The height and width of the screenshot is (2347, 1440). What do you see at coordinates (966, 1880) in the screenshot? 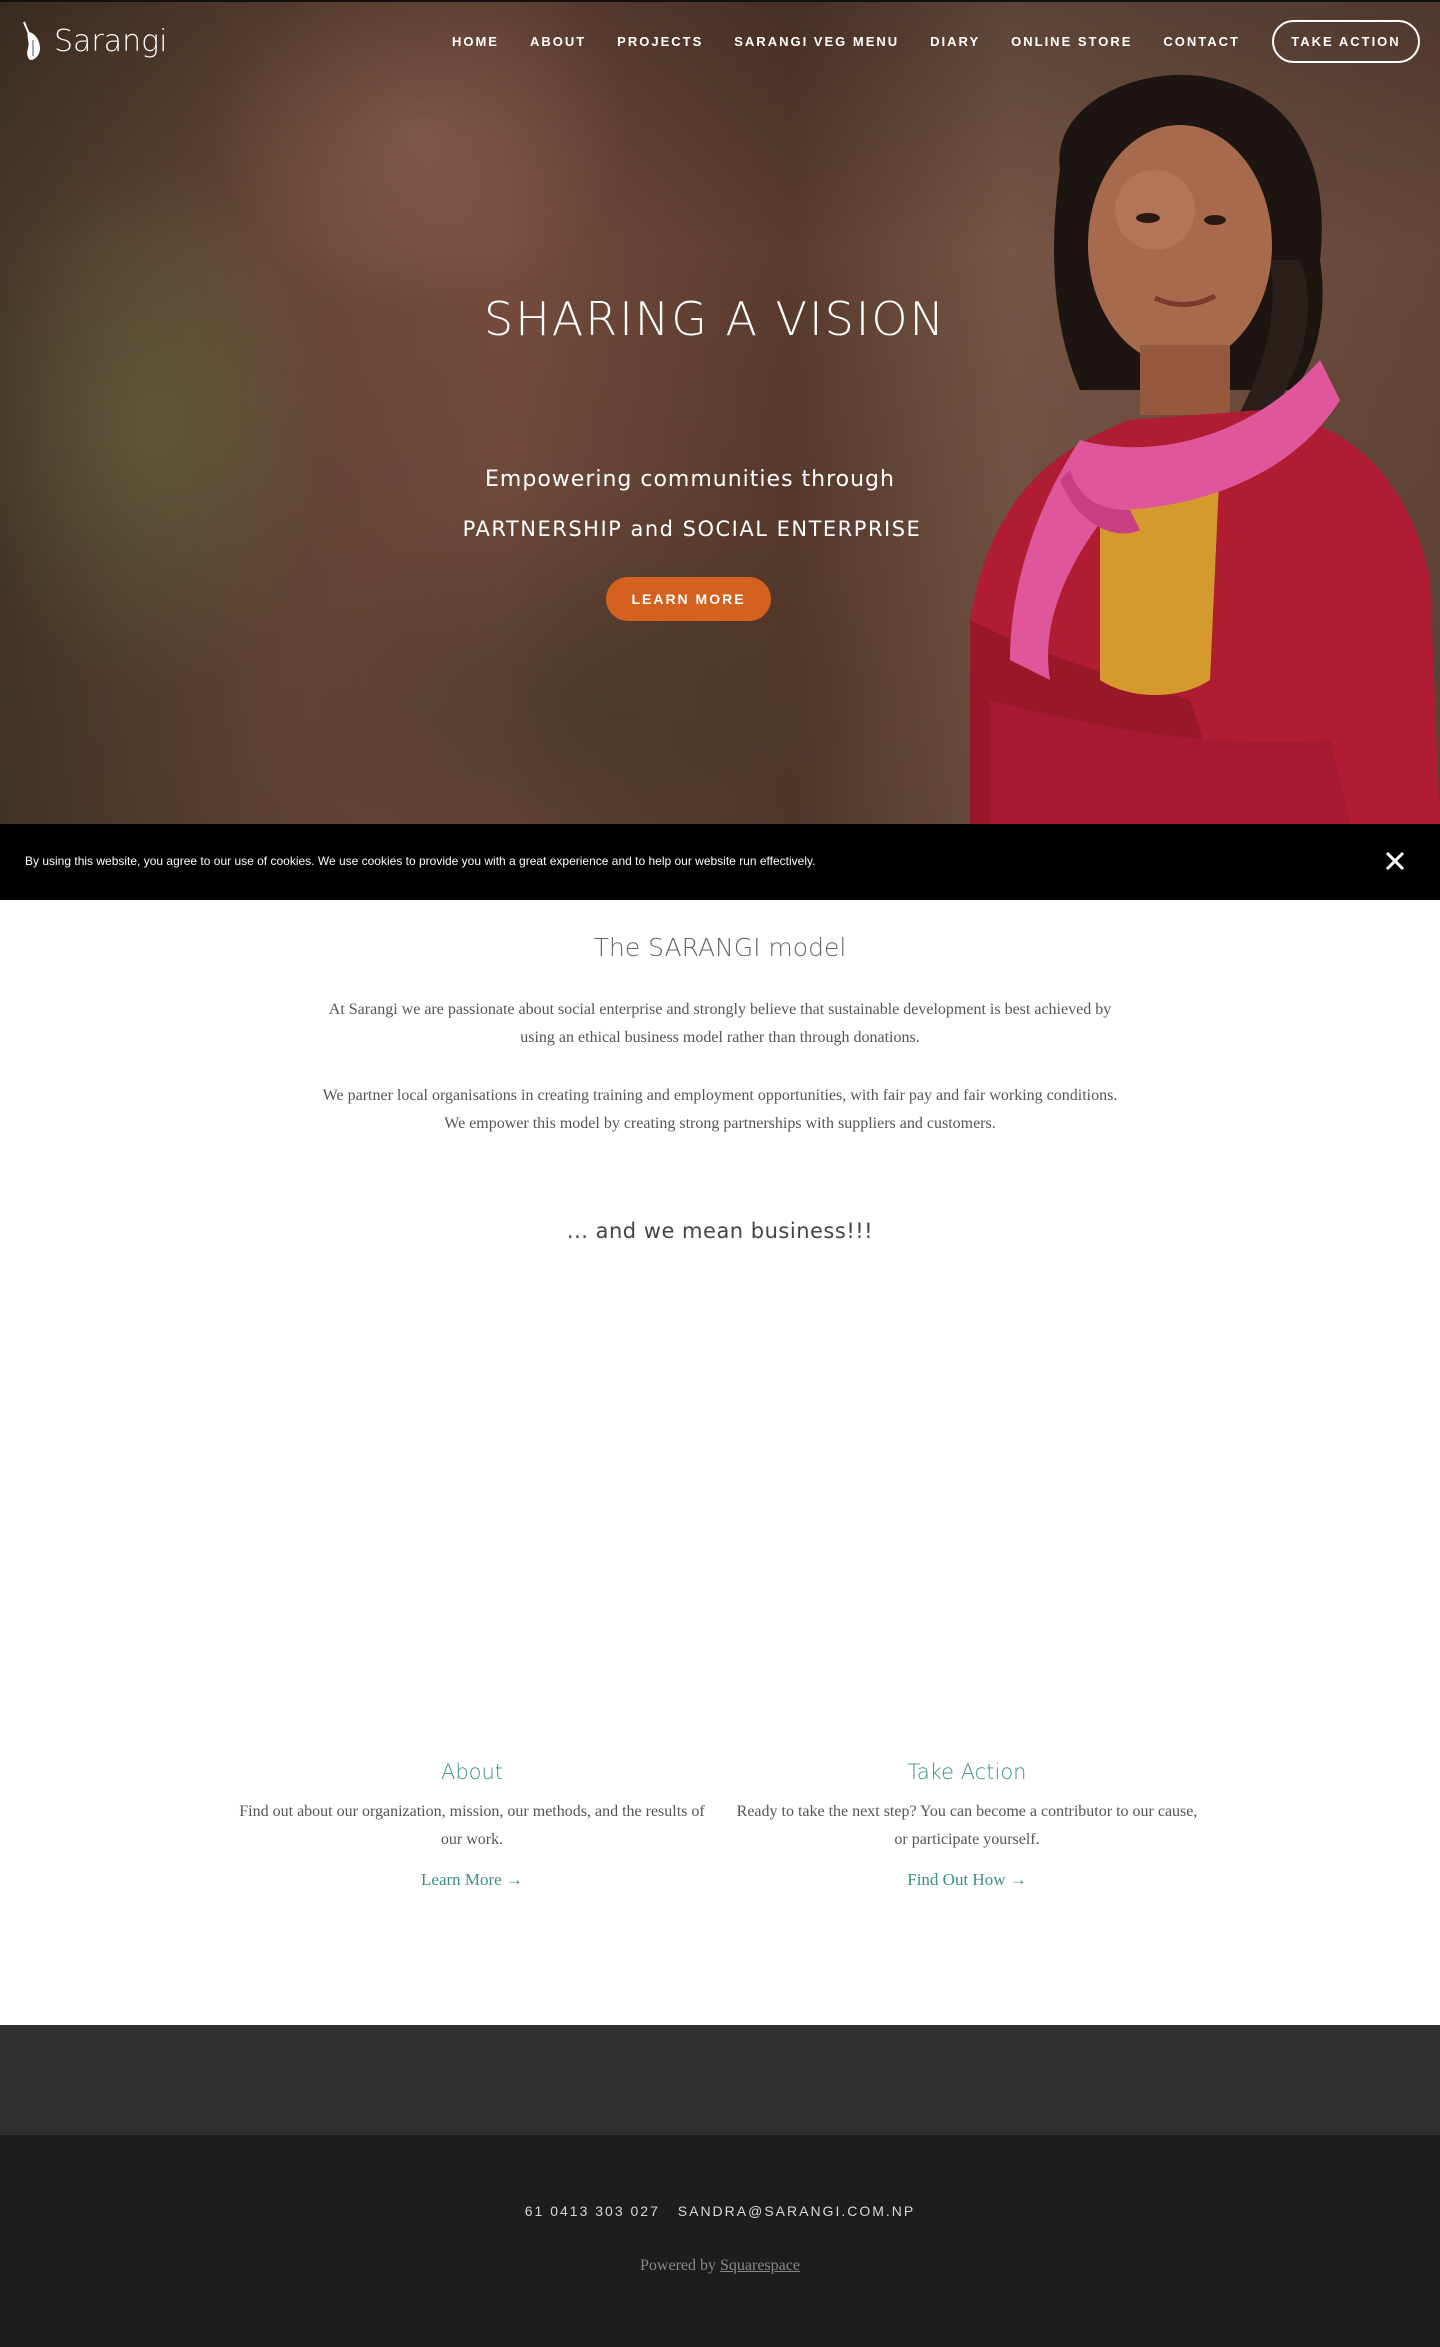
I see `find-out-how-link: Find Out How →` at bounding box center [966, 1880].